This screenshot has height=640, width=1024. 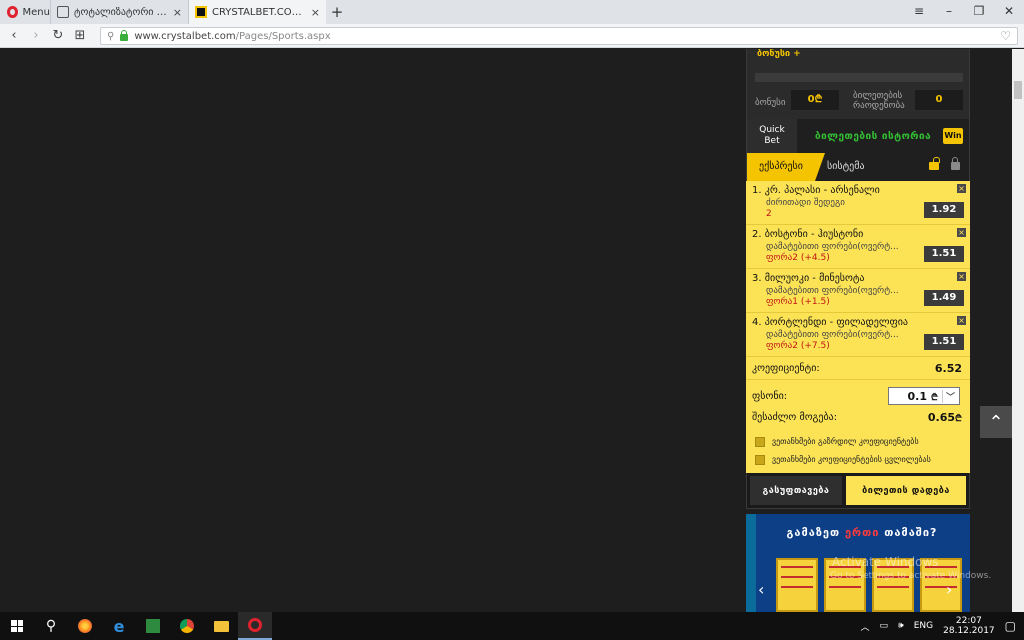 I want to click on scrollbar-thumb, so click(x=1018, y=90).